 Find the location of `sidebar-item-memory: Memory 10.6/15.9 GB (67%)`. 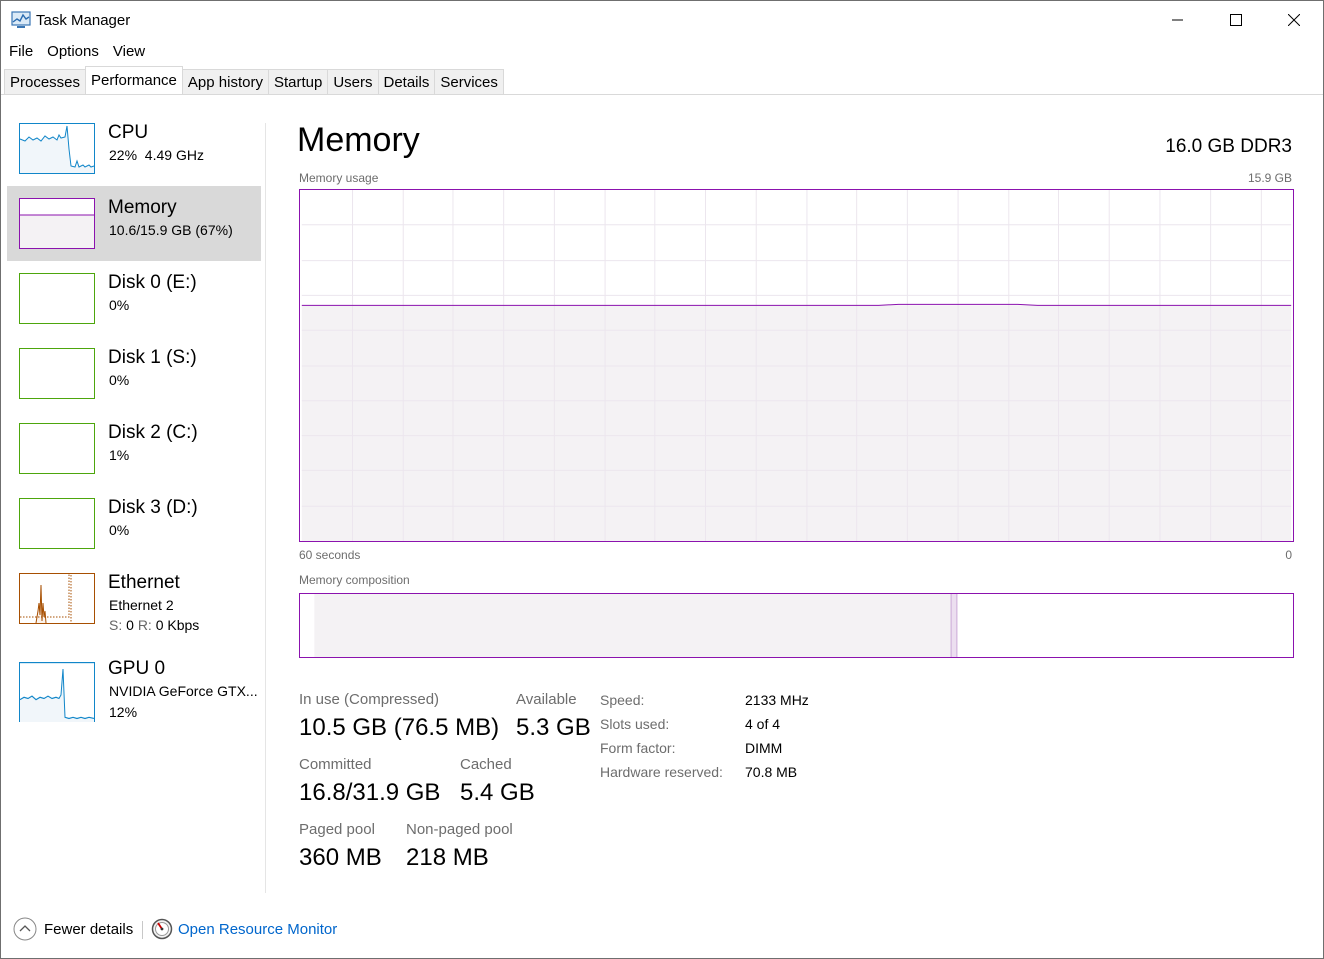

sidebar-item-memory: Memory 10.6/15.9 GB (67%) is located at coordinates (134, 223).